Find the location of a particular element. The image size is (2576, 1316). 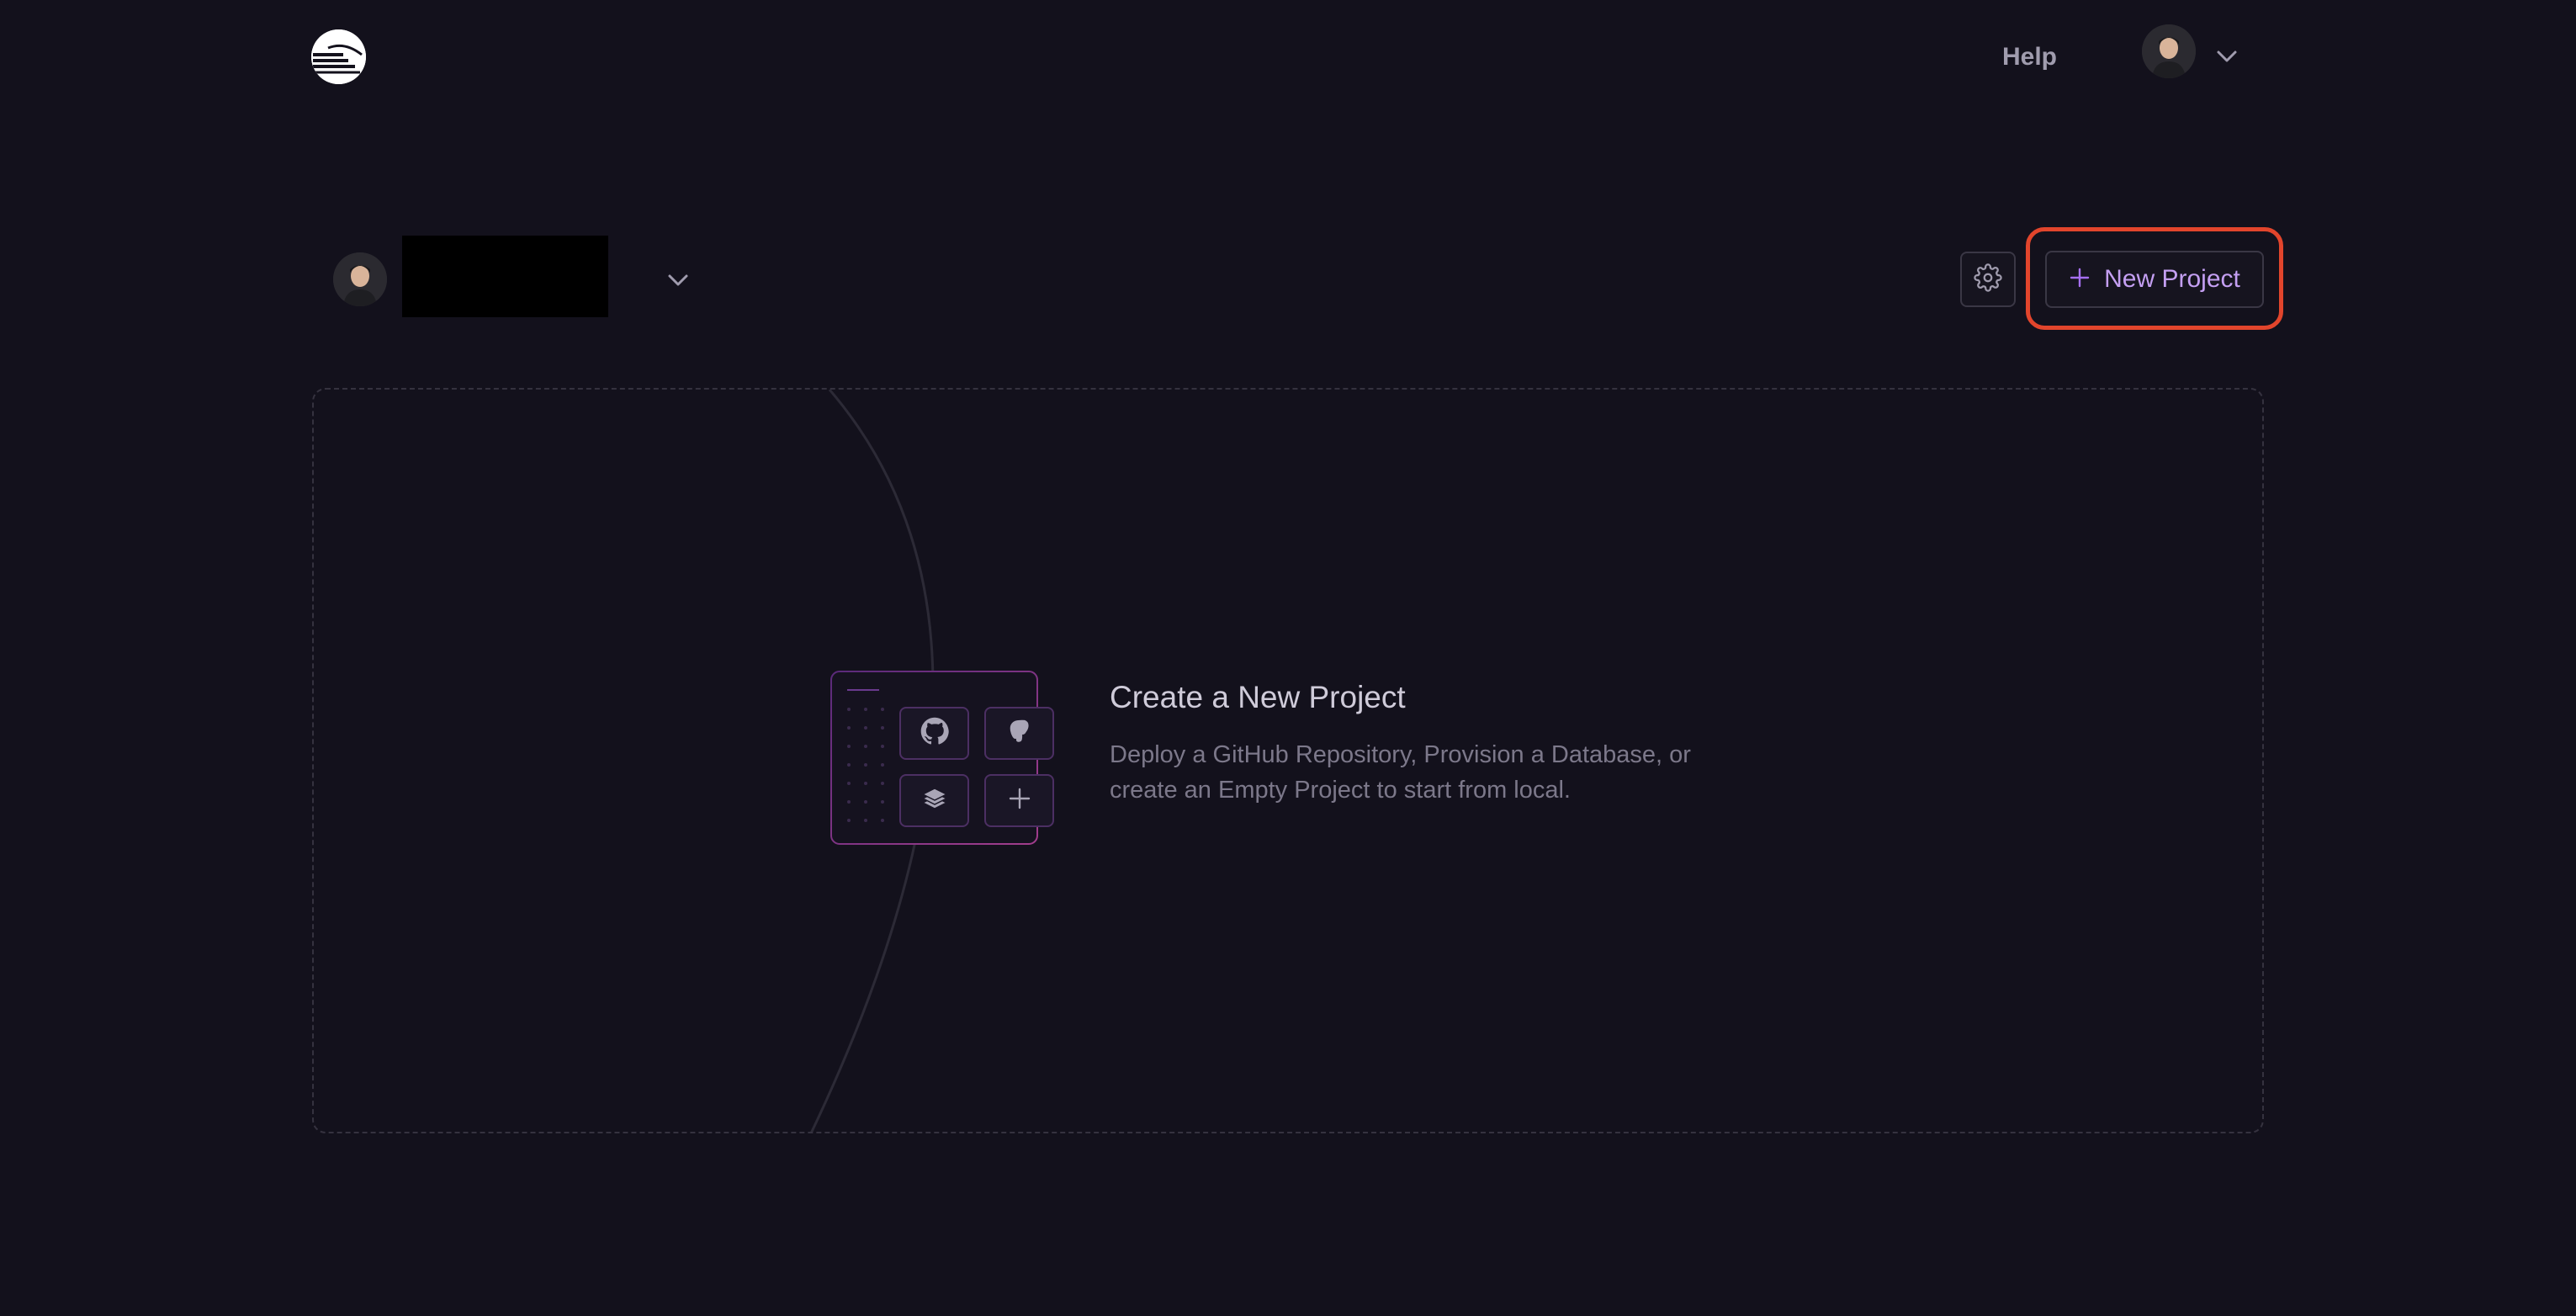

account-menu-chevron-icon is located at coordinates (2227, 56).